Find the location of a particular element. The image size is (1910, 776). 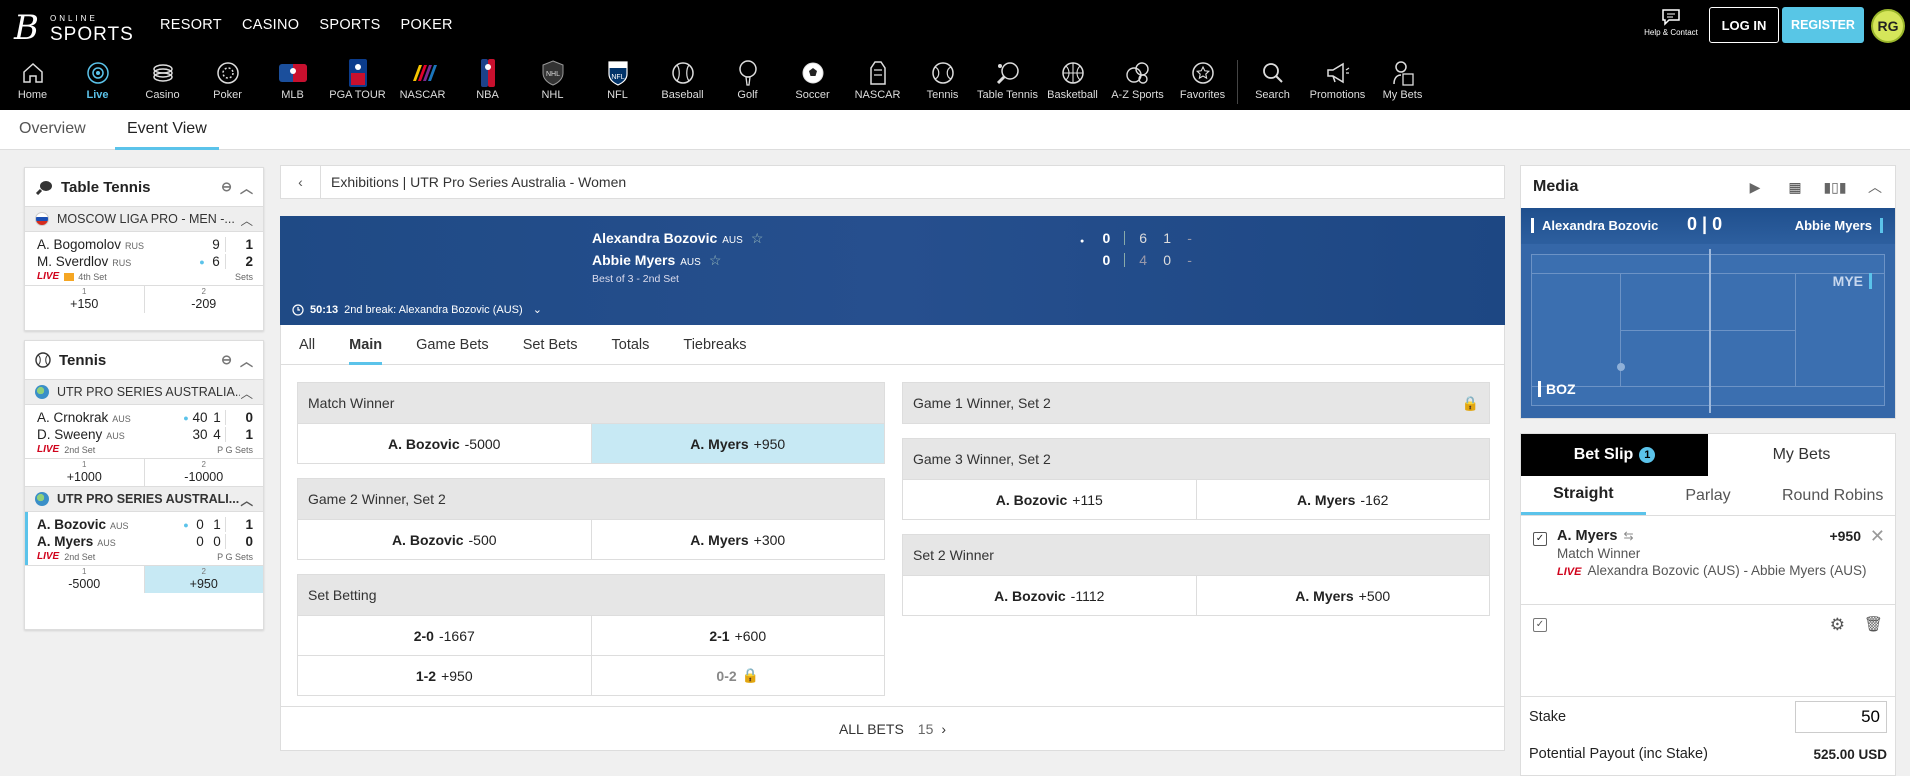

avatar: RG is located at coordinates (1888, 26).